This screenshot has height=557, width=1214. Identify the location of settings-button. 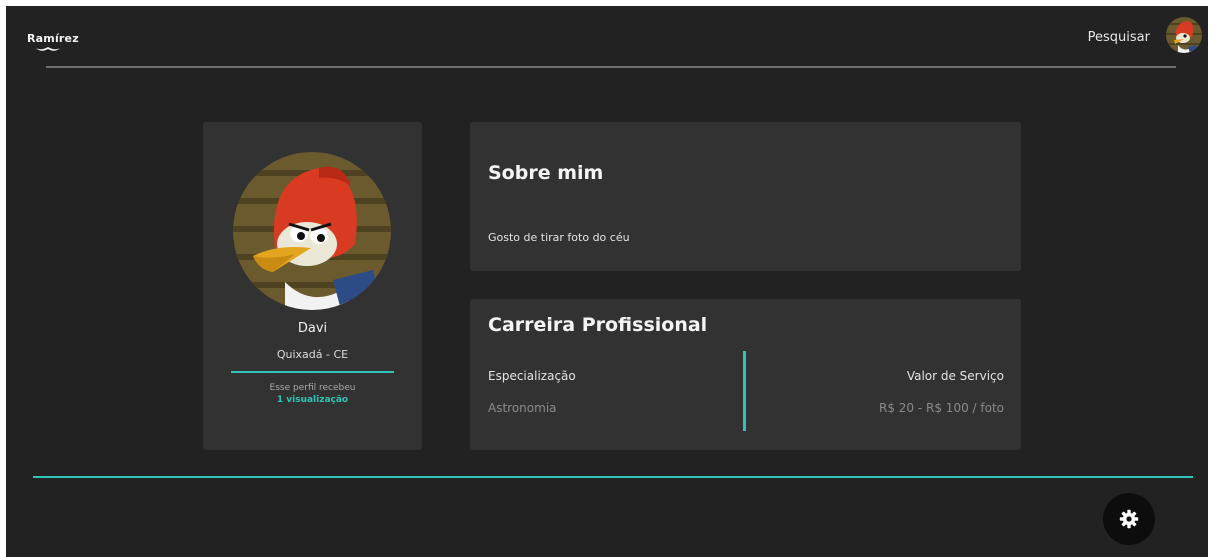
(1129, 519).